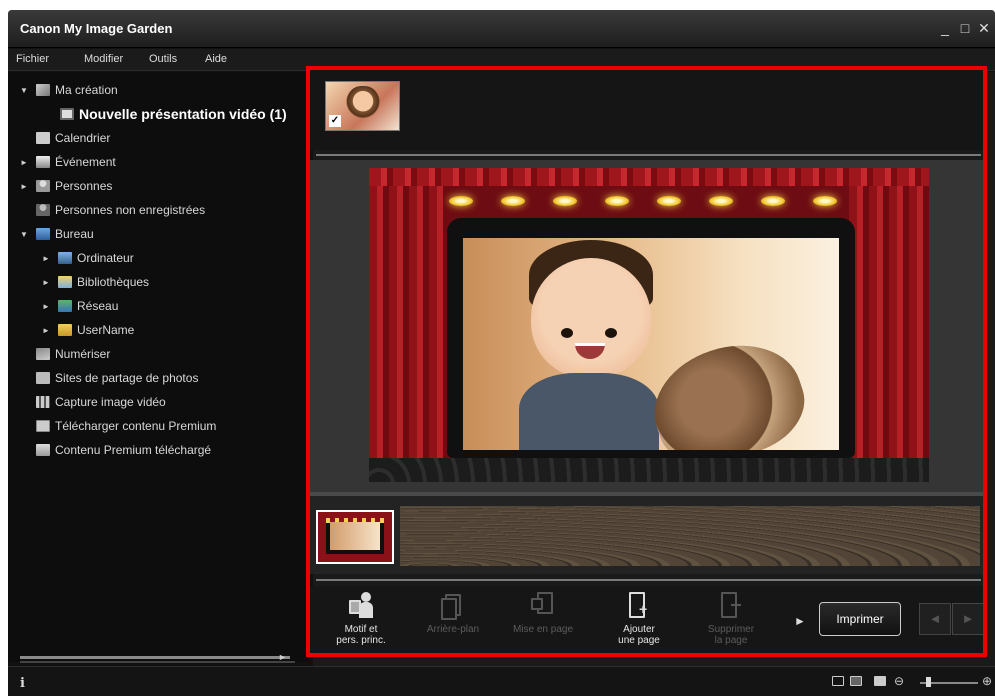 This screenshot has height=696, width=995. Describe the element at coordinates (935, 619) in the screenshot. I see `previous-button: ◄` at that location.